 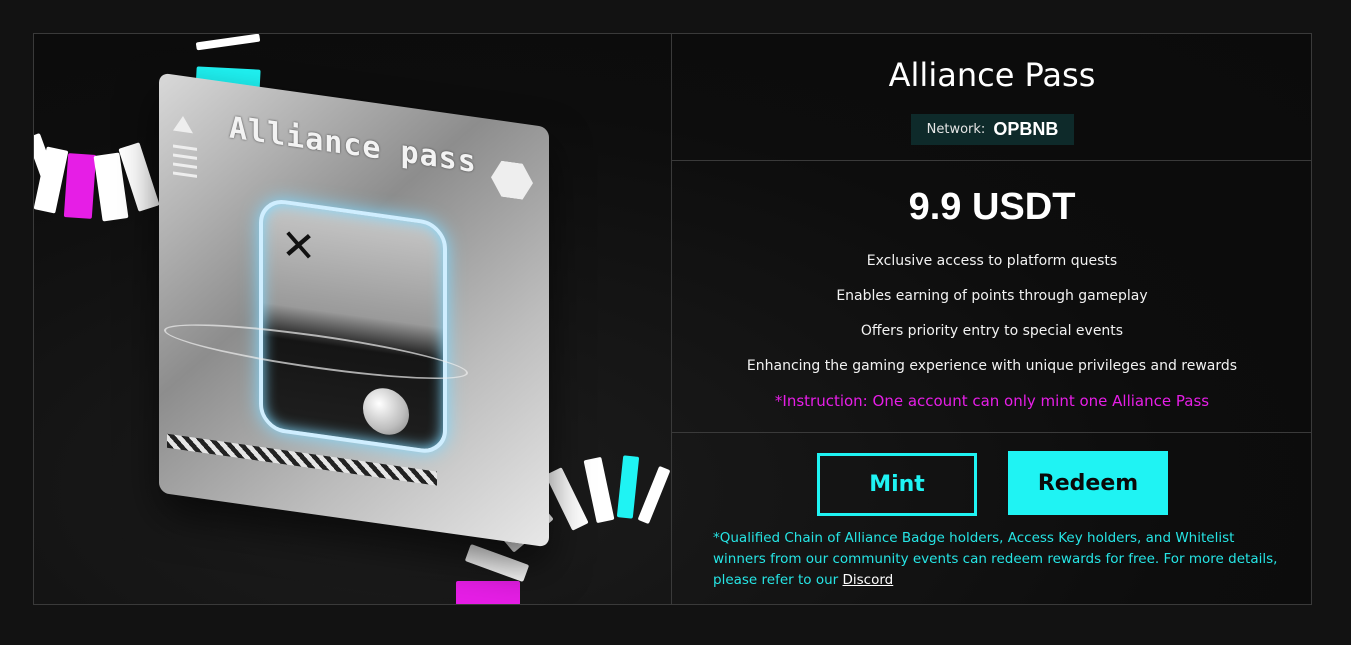 What do you see at coordinates (1026, 129) in the screenshot?
I see `network-value: OPBNB` at bounding box center [1026, 129].